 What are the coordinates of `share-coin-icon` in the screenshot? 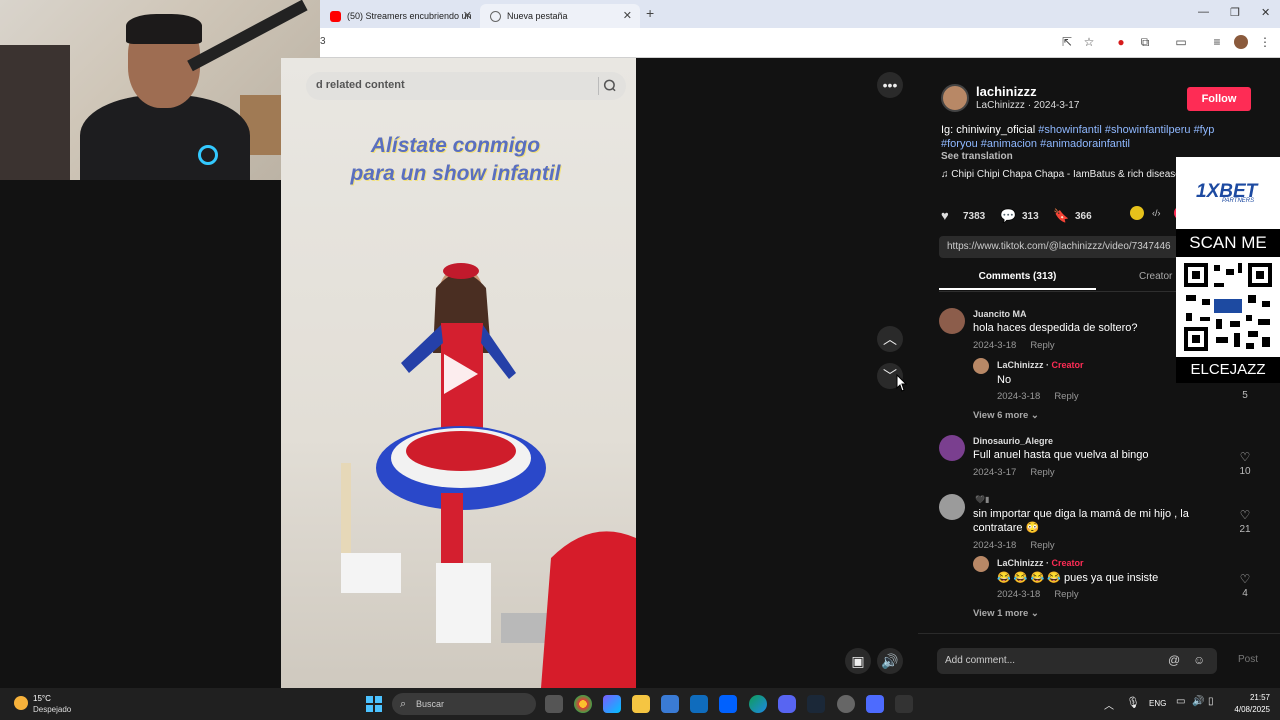 It's located at (1137, 213).